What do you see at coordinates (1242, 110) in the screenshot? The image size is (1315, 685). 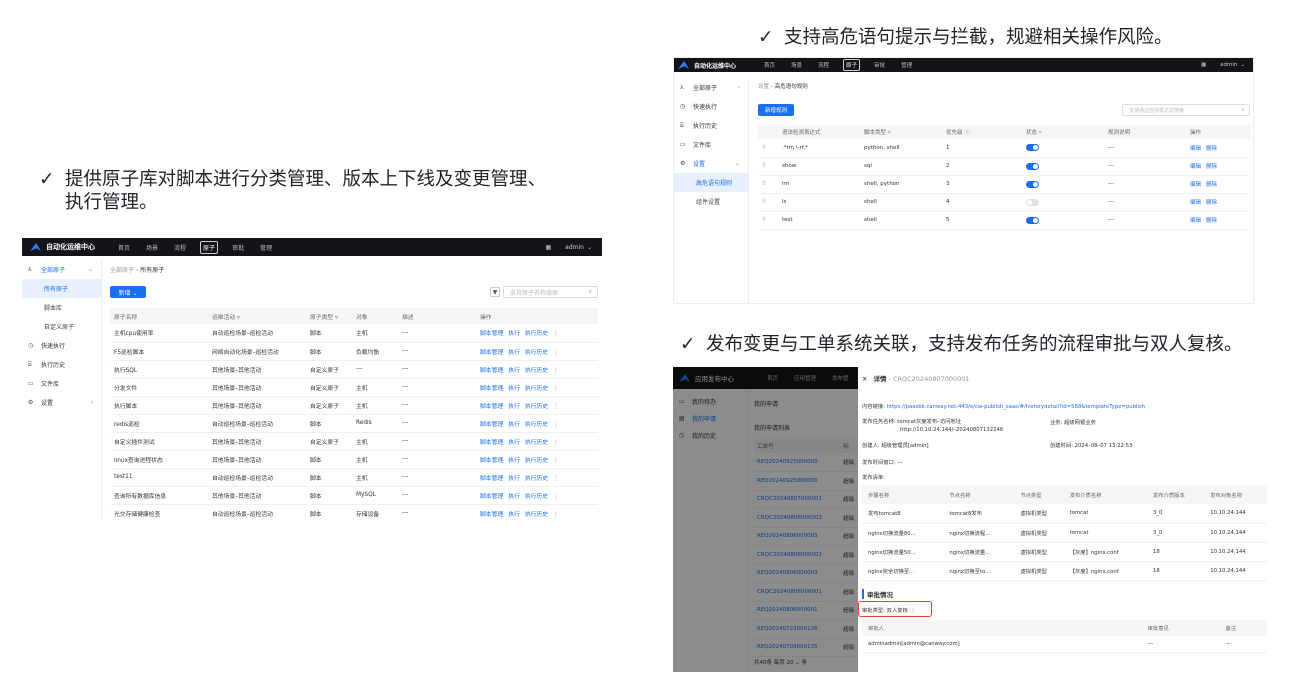 I see `search-icon: ⌕` at bounding box center [1242, 110].